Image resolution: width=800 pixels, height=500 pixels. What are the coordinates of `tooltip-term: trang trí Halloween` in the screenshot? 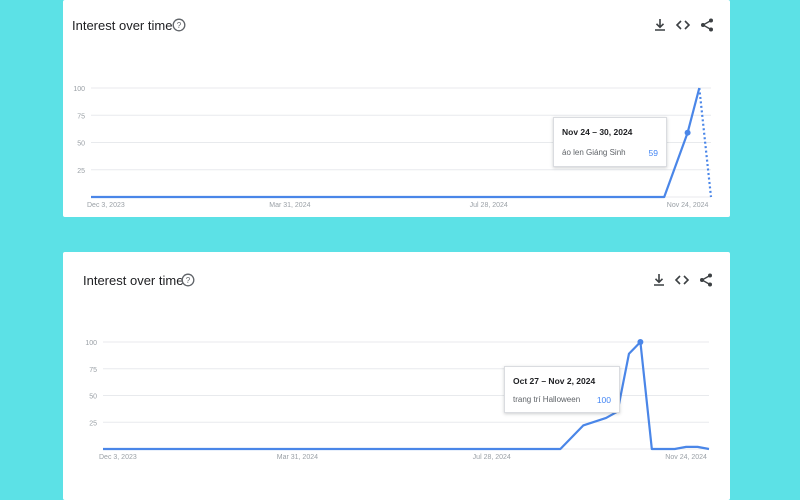 It's located at (547, 399).